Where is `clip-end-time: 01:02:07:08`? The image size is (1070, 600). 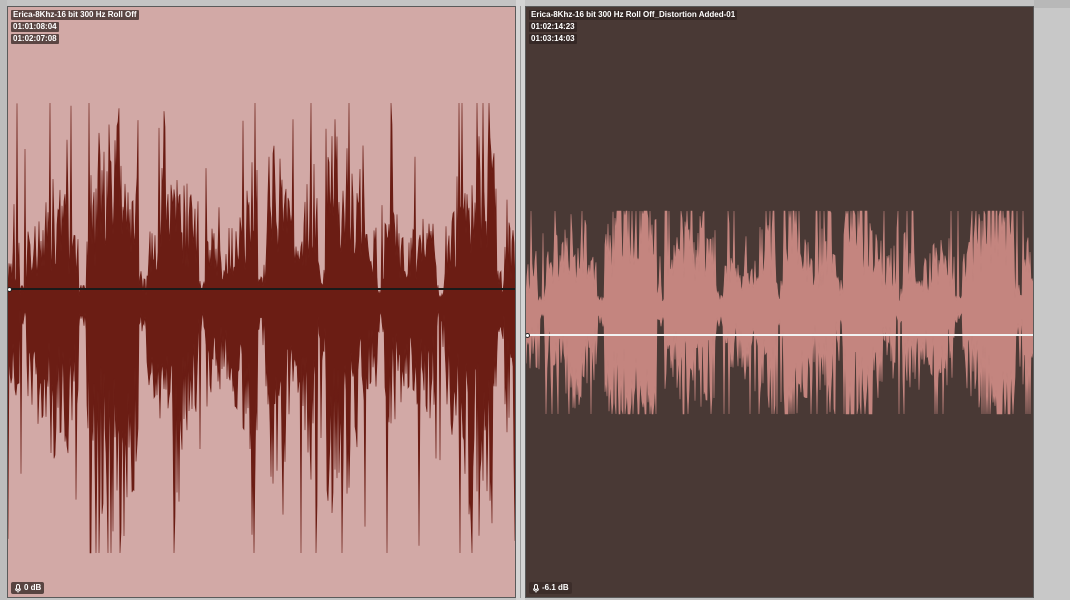
clip-end-time: 01:02:07:08 is located at coordinates (35, 39).